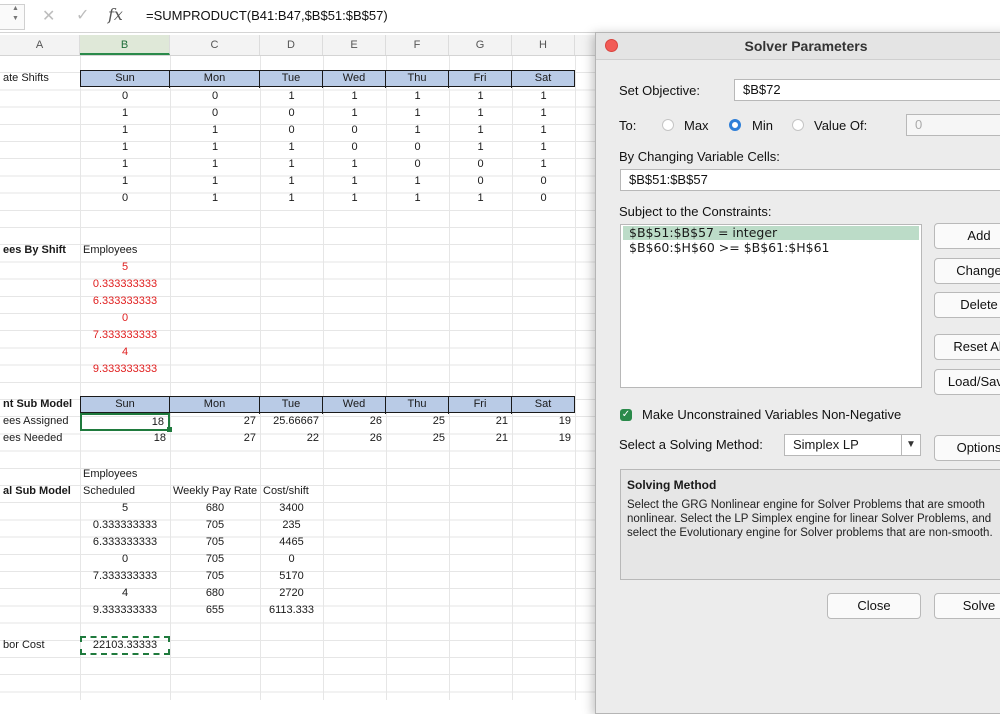 Image resolution: width=1000 pixels, height=714 pixels. Describe the element at coordinates (125, 593) in the screenshot. I see `cost-table-cell: 4` at that location.